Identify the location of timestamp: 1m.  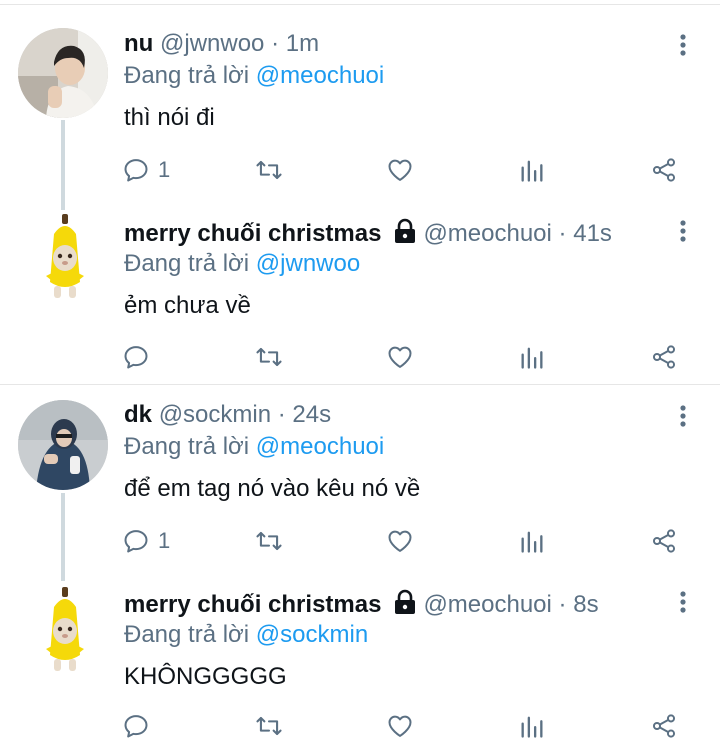
(302, 43).